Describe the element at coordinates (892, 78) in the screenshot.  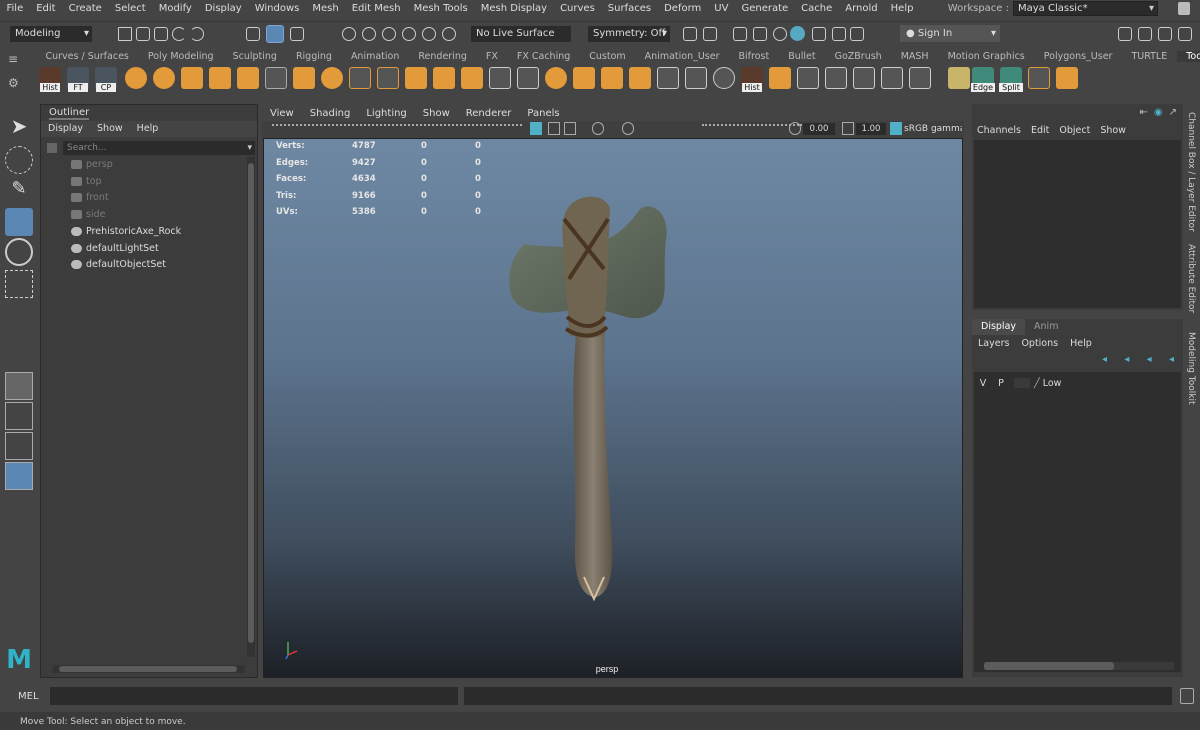
I see `lattice-icon` at that location.